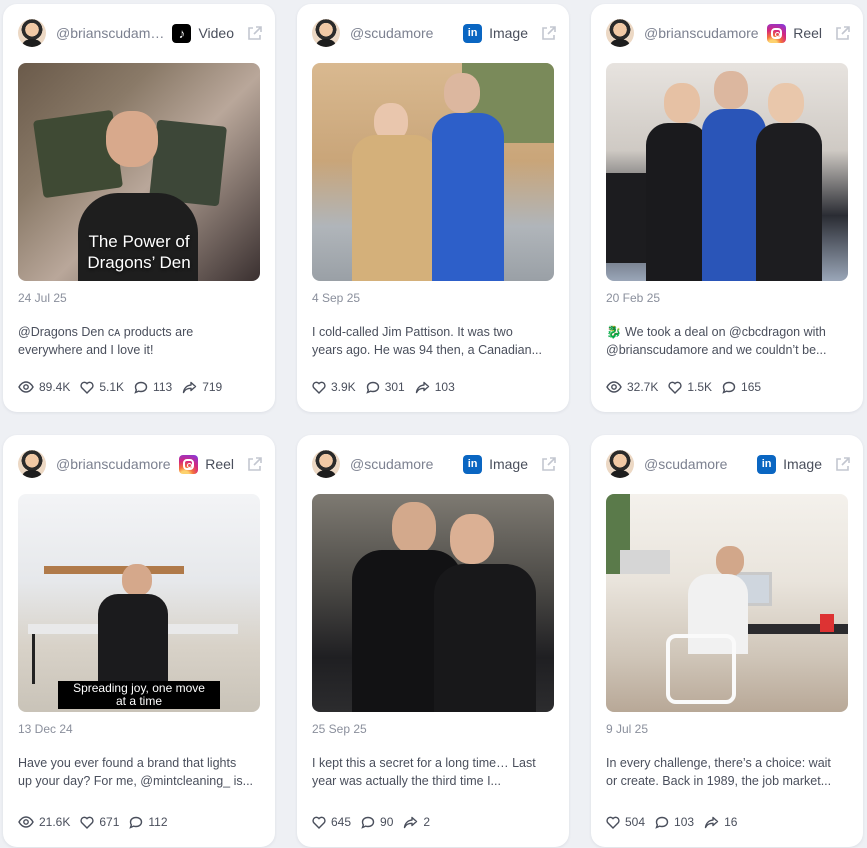  What do you see at coordinates (139, 172) in the screenshot?
I see `post-media: The Power of Dragons’ Den` at bounding box center [139, 172].